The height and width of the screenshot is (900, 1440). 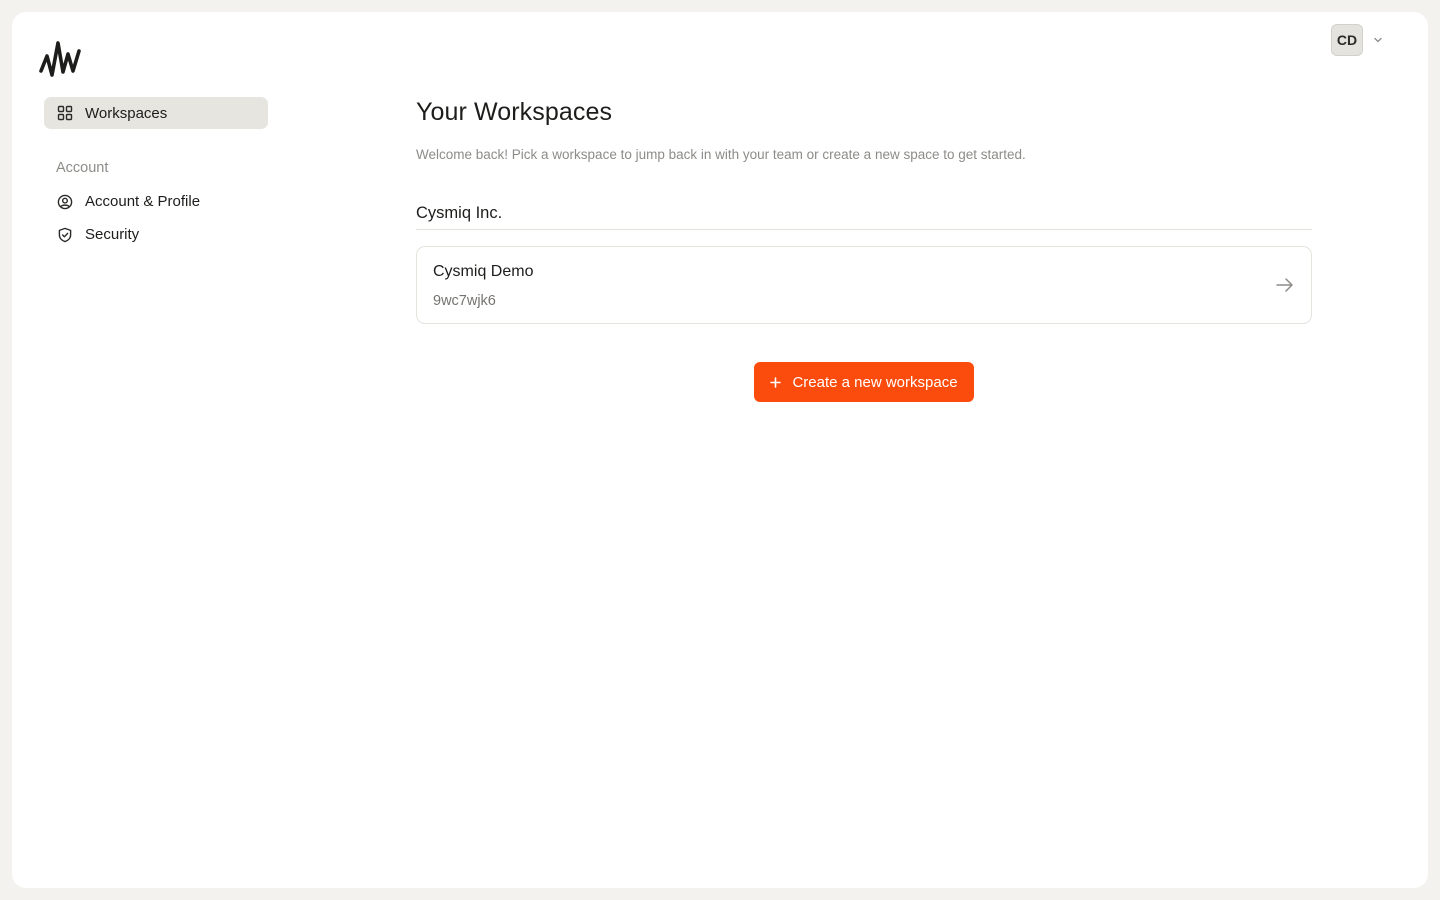 What do you see at coordinates (514, 112) in the screenshot?
I see `page-title: Your Workspaces` at bounding box center [514, 112].